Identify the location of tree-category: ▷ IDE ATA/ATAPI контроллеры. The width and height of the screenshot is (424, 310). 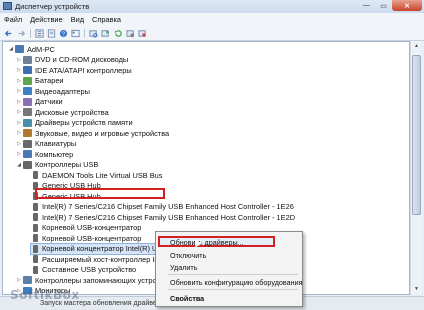
(73, 70).